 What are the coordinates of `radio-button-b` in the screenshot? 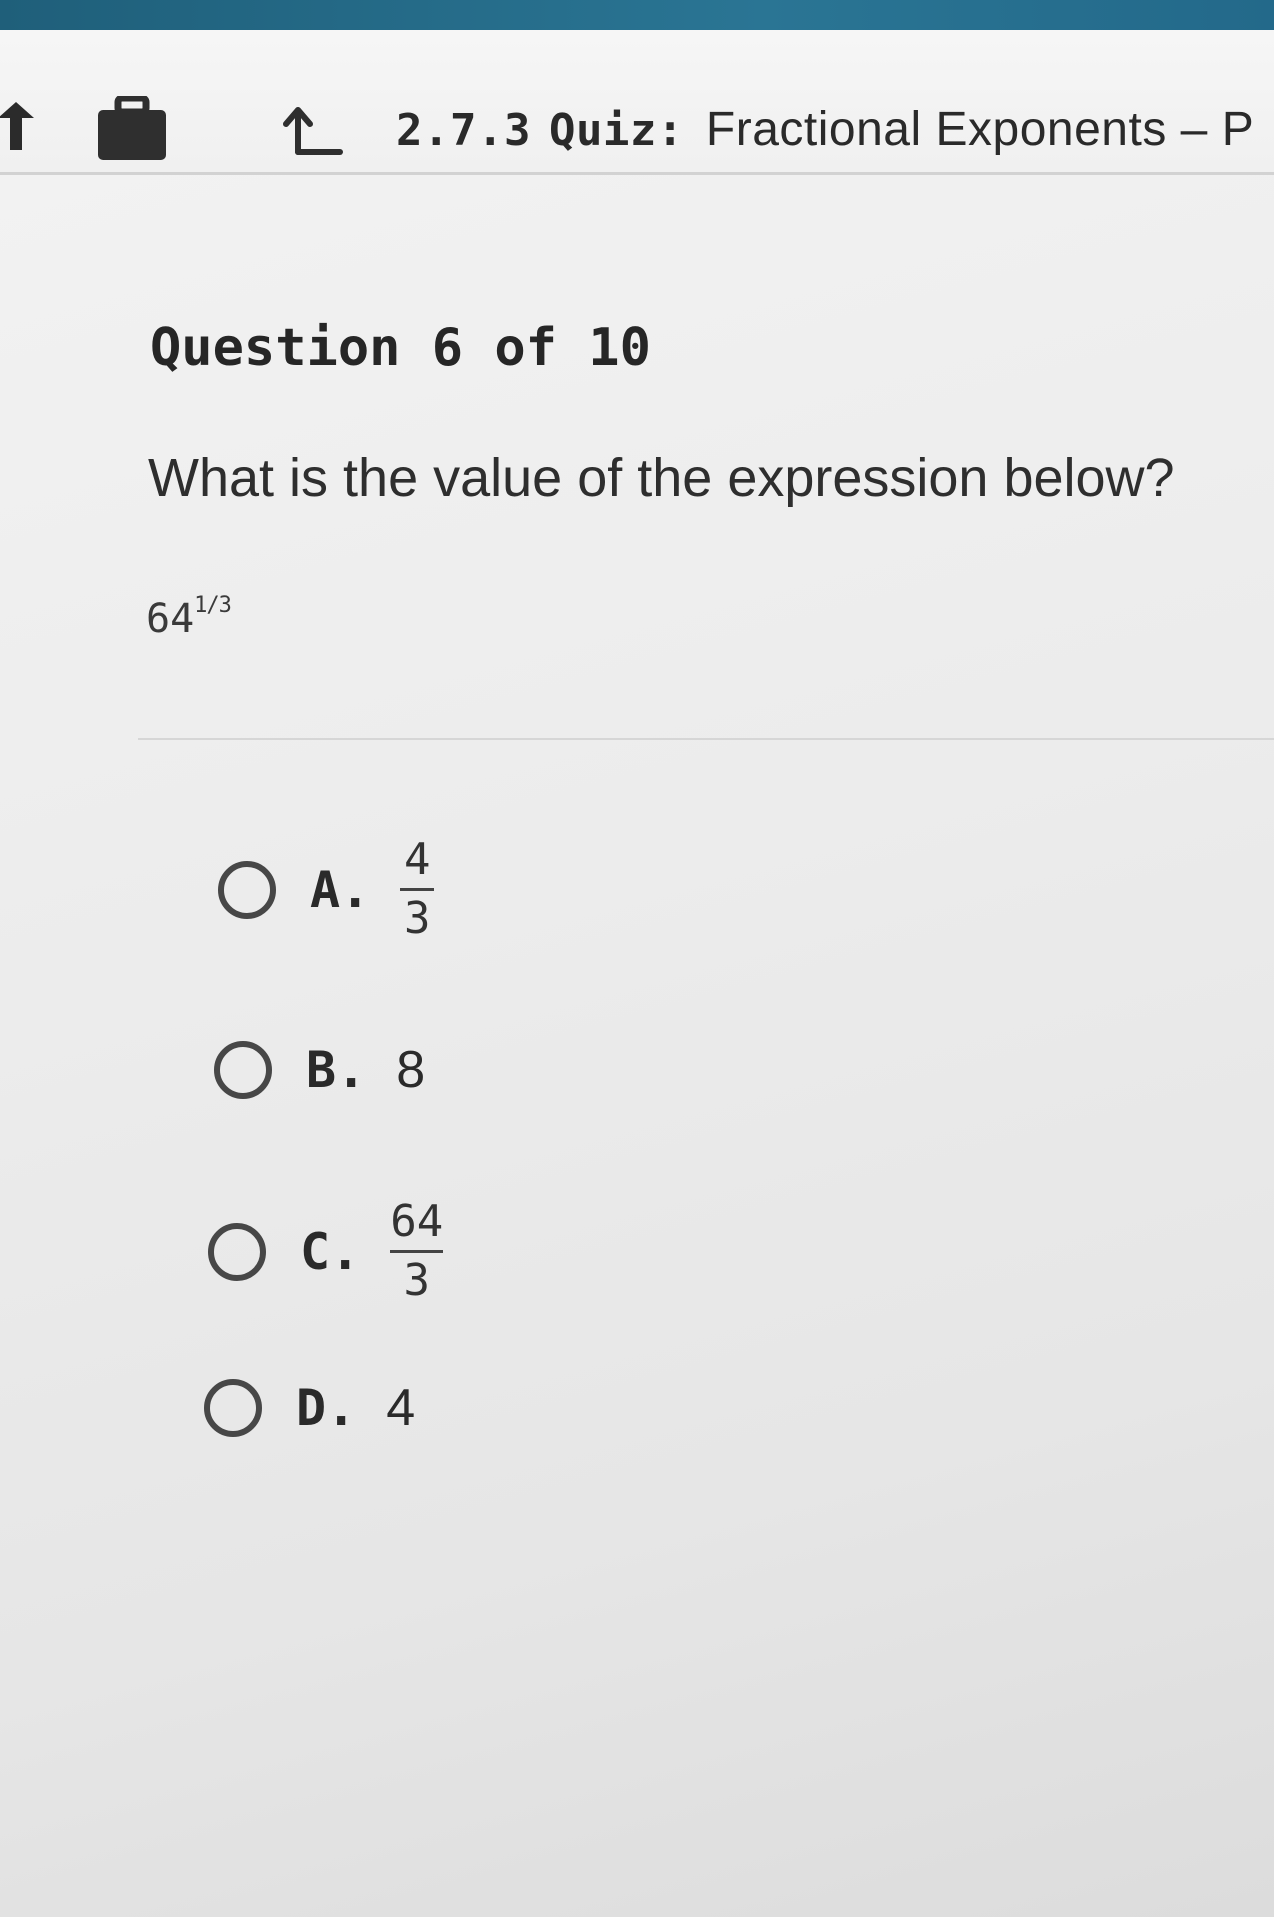 It's located at (243, 1070).